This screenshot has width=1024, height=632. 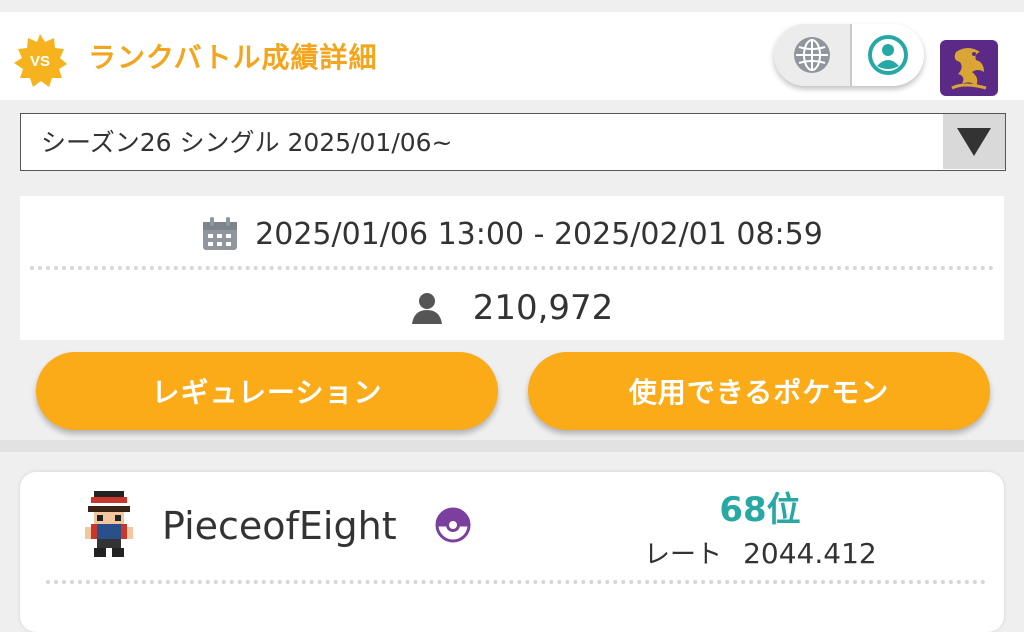 I want to click on section-separator, so click(x=512, y=446).